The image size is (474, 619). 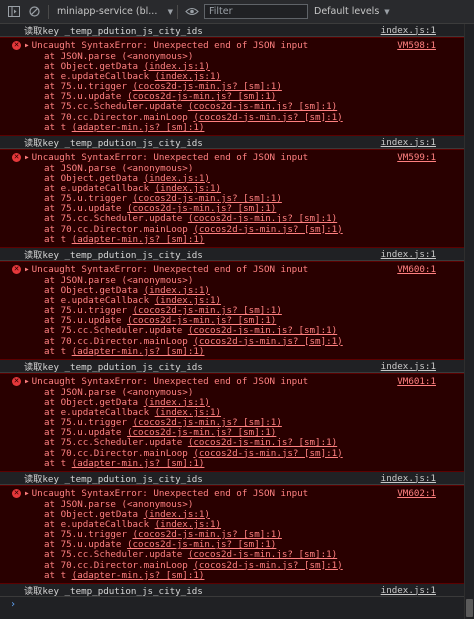 I want to click on toggle-sidebar-icon, so click(x=14, y=12).